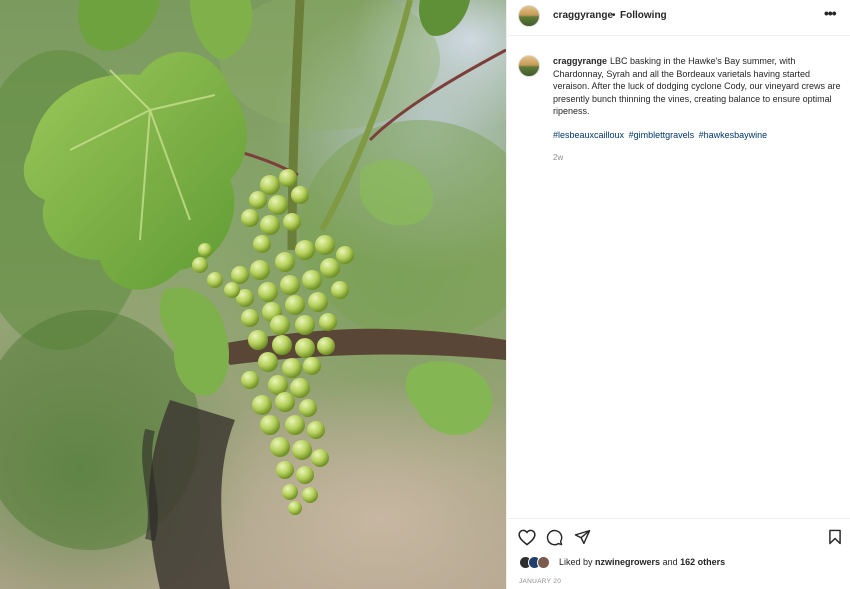  What do you see at coordinates (835, 537) in the screenshot?
I see `bookmark-icon` at bounding box center [835, 537].